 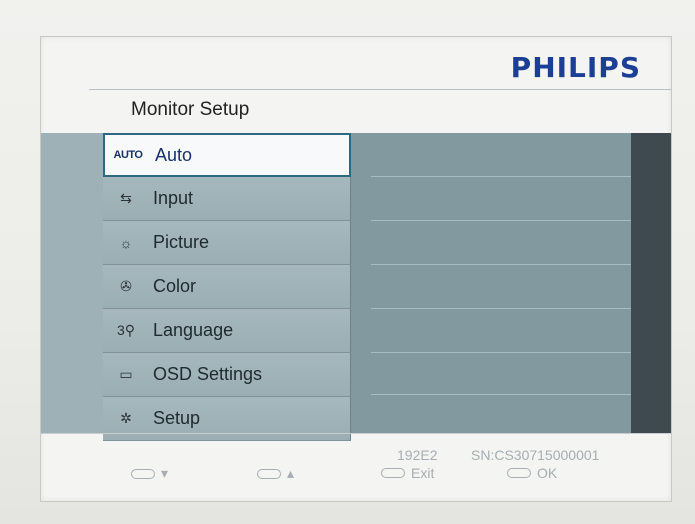 What do you see at coordinates (356, 433) in the screenshot?
I see `footer-divider` at bounding box center [356, 433].